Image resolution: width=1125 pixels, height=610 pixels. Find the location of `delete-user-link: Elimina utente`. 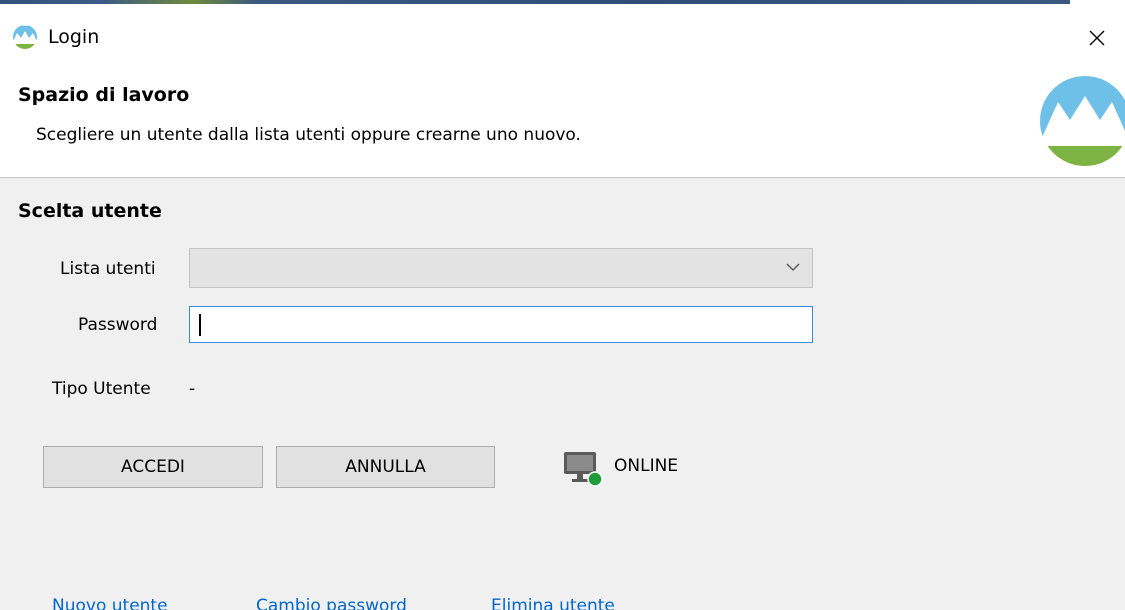

delete-user-link: Elimina utente is located at coordinates (553, 603).